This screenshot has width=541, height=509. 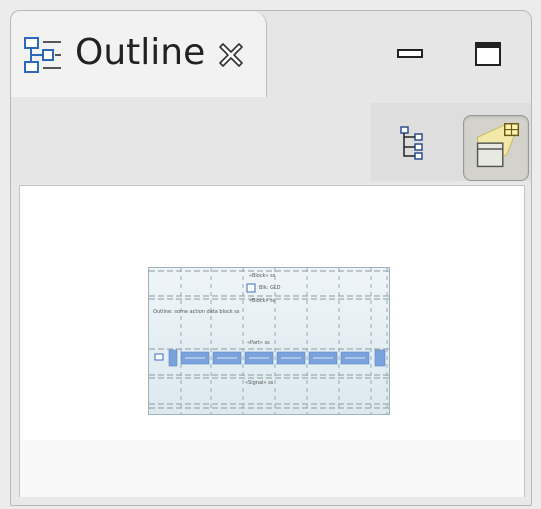 I want to click on tab-title: Outline, so click(x=140, y=52).